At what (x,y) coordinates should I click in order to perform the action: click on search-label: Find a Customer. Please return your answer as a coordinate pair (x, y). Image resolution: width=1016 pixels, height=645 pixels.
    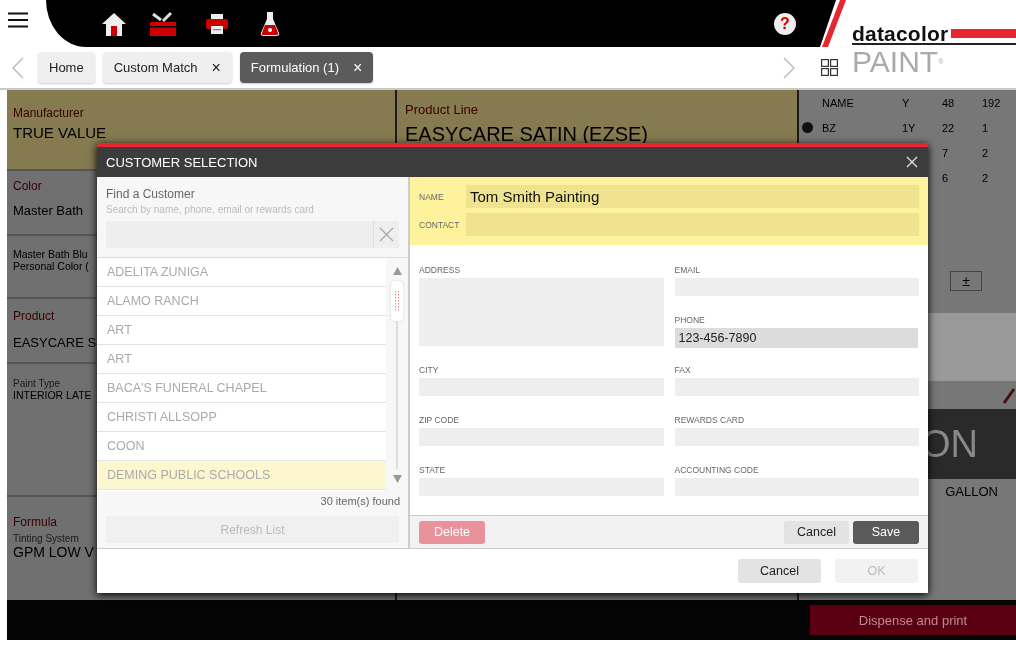
    Looking at the image, I should click on (151, 194).